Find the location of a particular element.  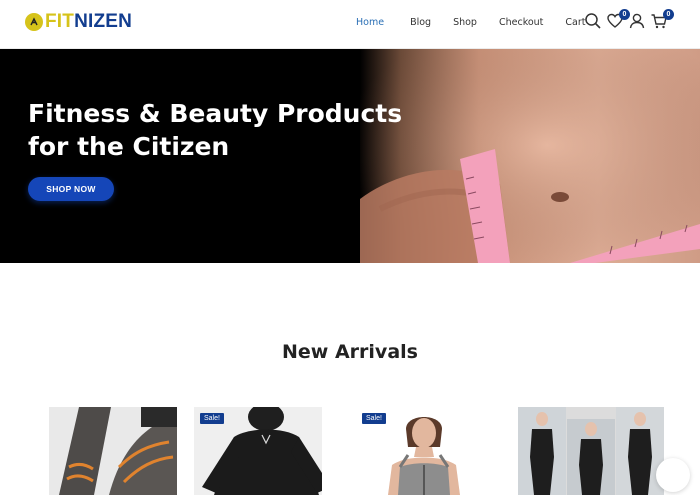

cart-count: 0 is located at coordinates (668, 14).